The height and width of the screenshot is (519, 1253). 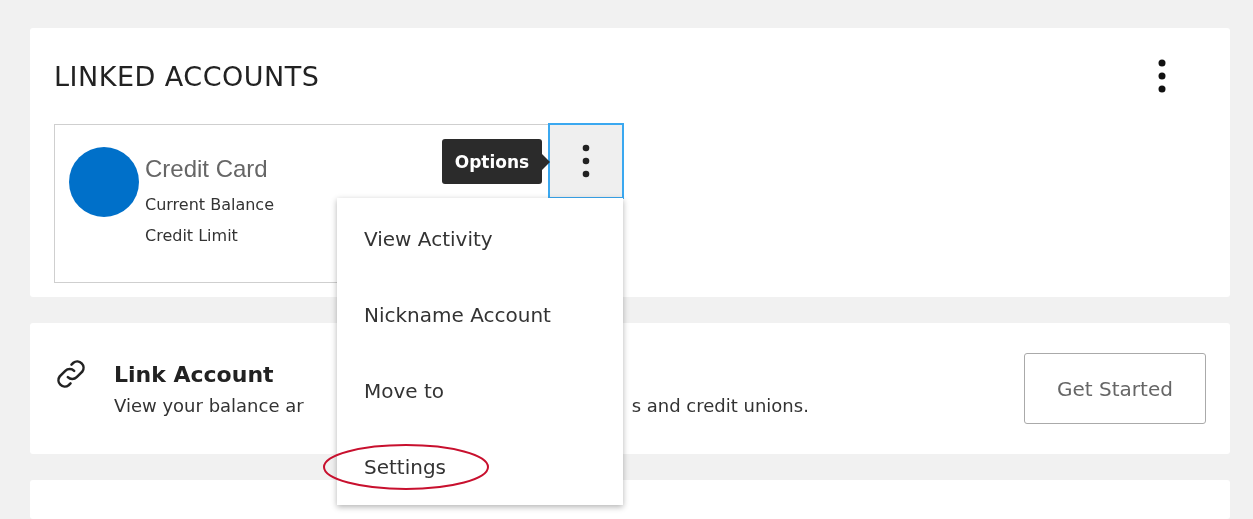 What do you see at coordinates (207, 169) in the screenshot?
I see `account-name: Credit Card` at bounding box center [207, 169].